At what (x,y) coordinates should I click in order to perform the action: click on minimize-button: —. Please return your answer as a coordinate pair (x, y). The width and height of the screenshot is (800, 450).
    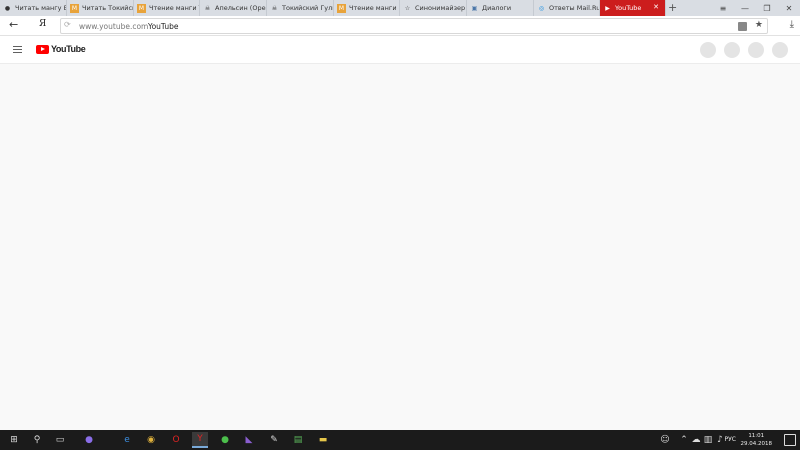
    Looking at the image, I should click on (745, 8).